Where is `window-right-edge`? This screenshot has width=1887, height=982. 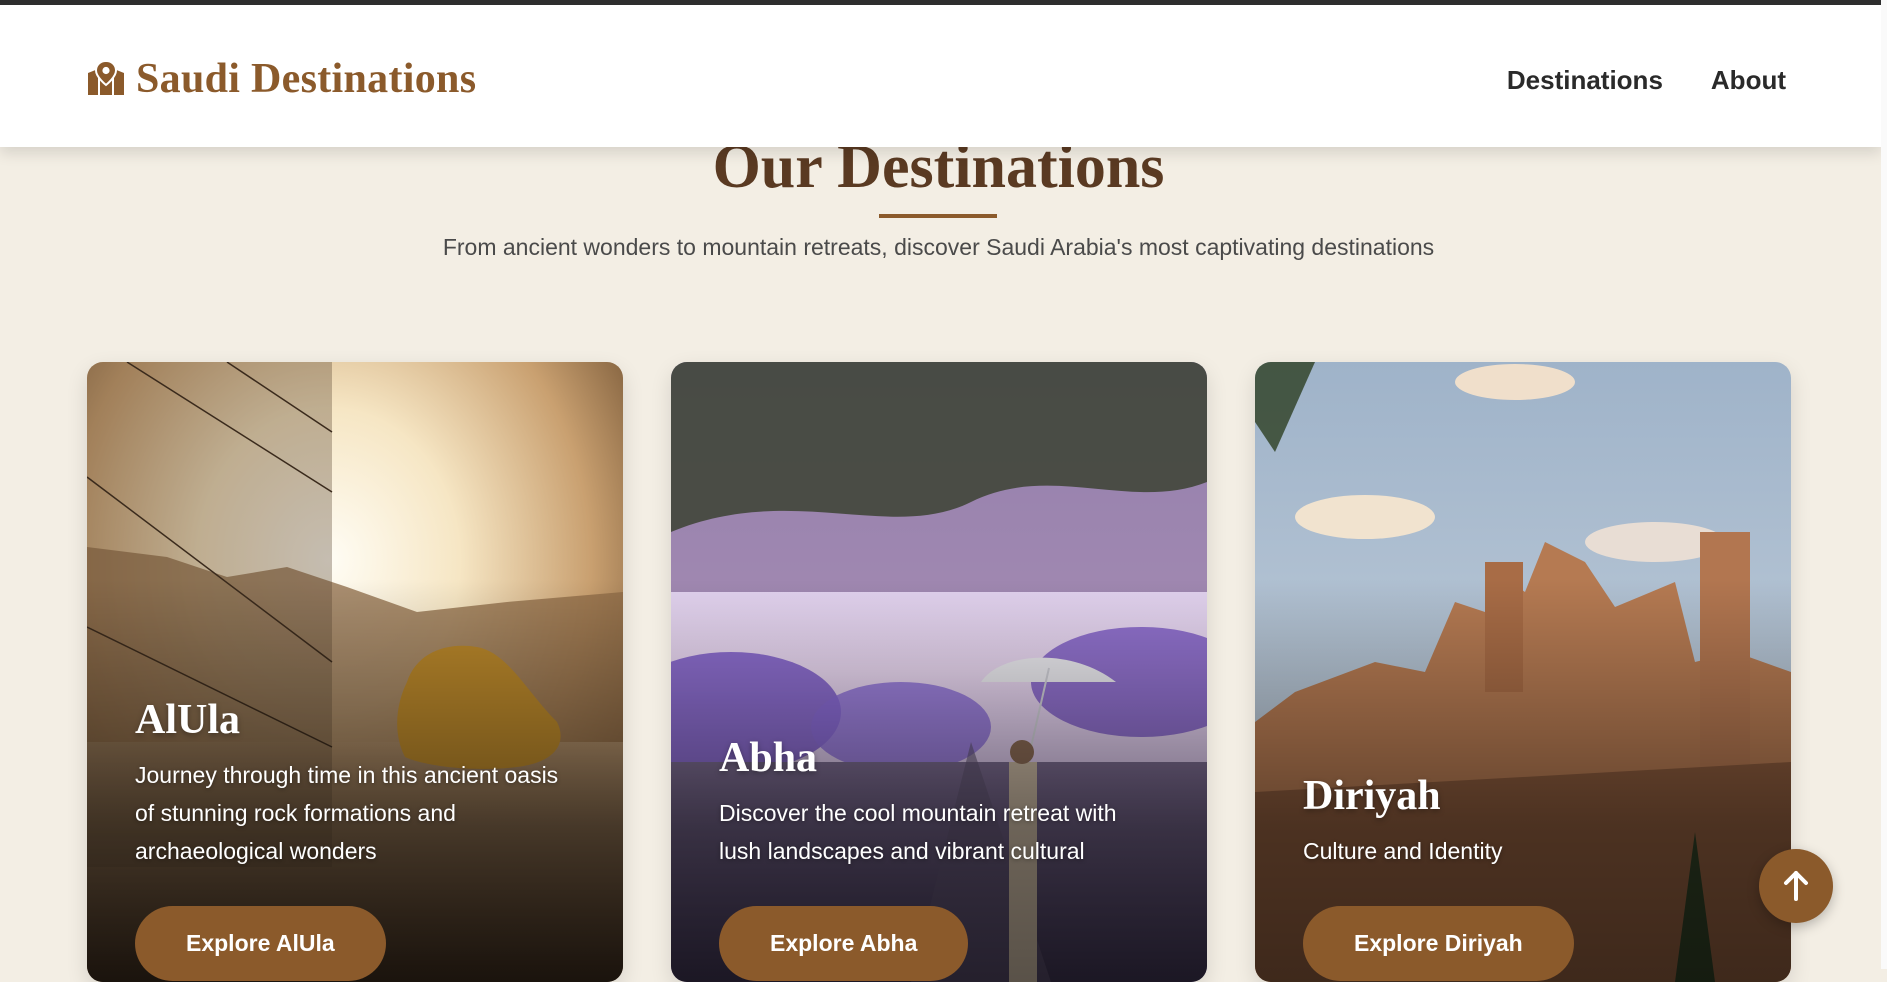 window-right-edge is located at coordinates (1884, 484).